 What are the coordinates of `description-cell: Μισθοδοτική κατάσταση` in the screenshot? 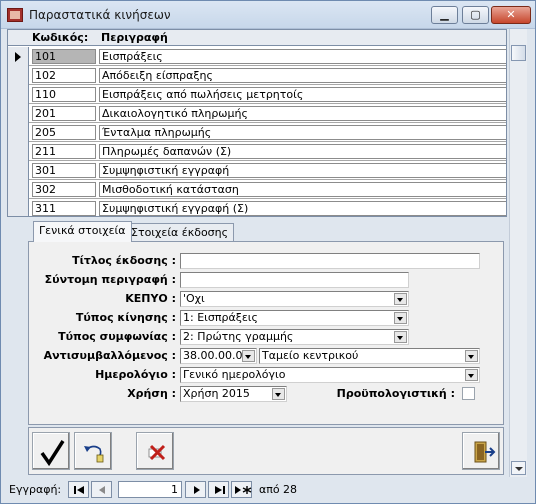 It's located at (302, 189).